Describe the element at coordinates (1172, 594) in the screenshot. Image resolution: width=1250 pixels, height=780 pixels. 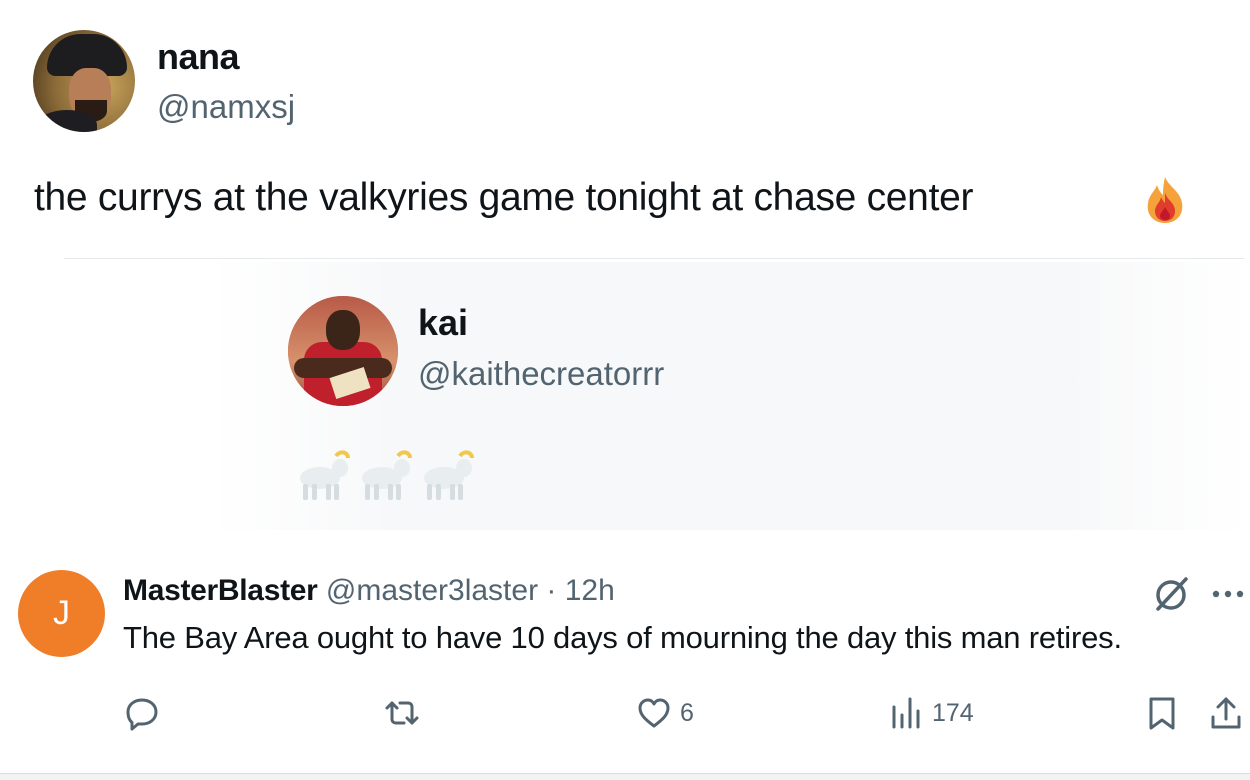
I see `grok-icon` at that location.